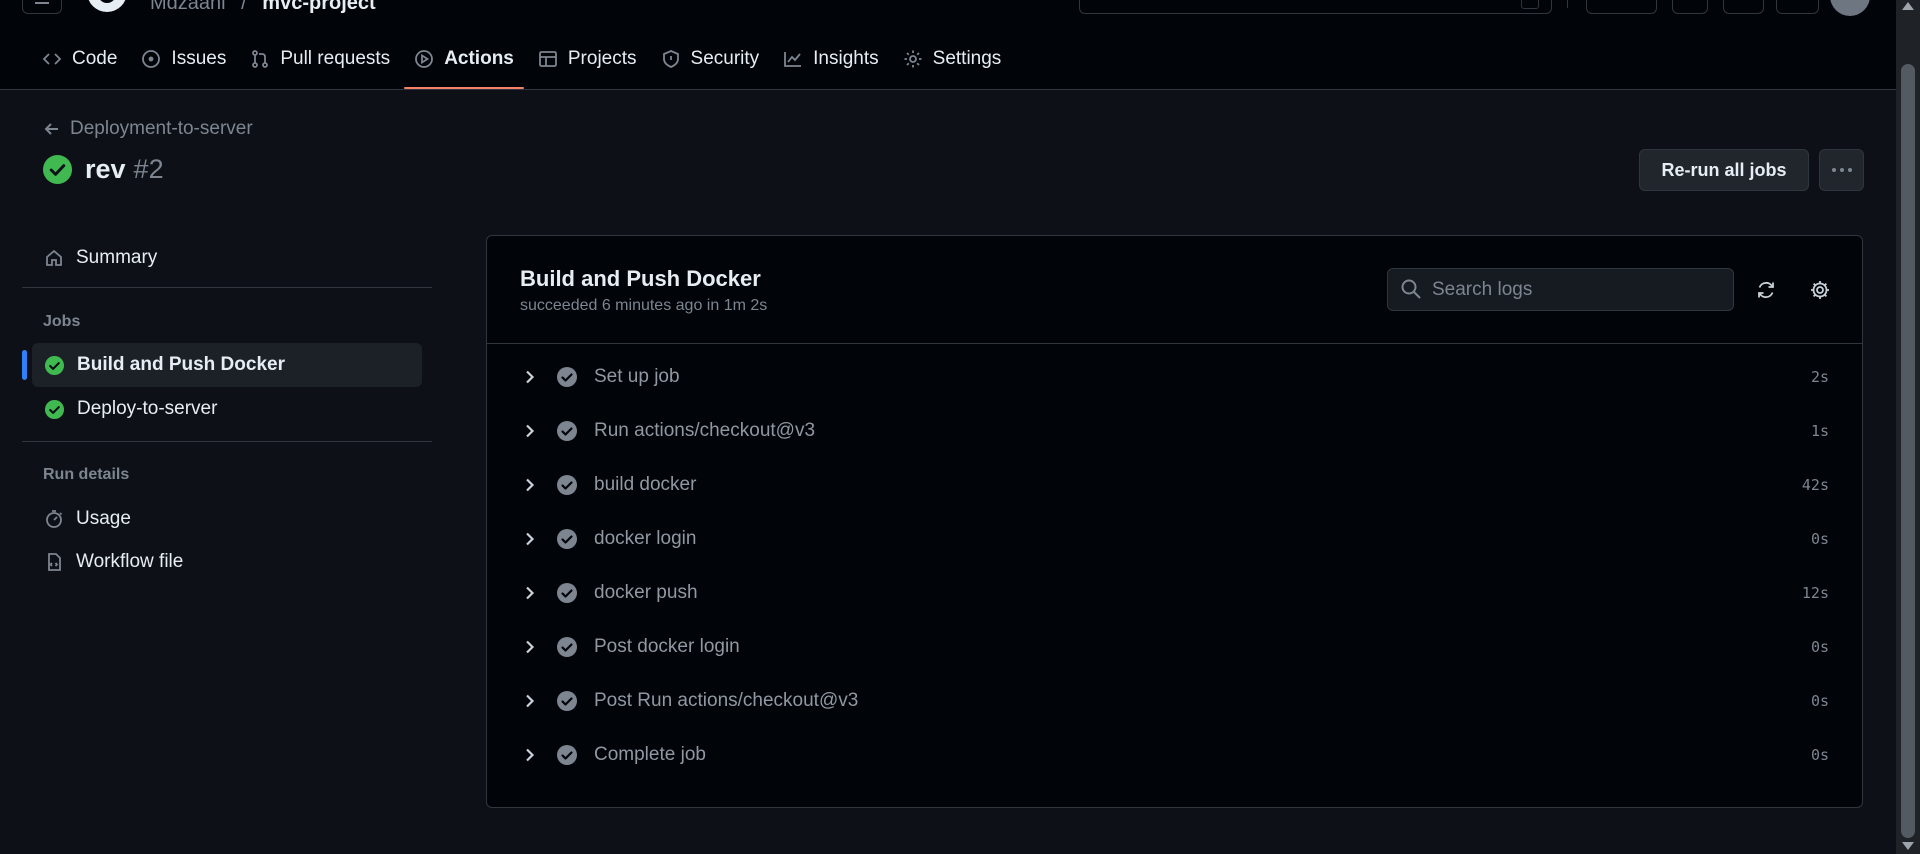 The width and height of the screenshot is (1920, 854). What do you see at coordinates (103, 169) in the screenshot?
I see `run-title: rev #2` at bounding box center [103, 169].